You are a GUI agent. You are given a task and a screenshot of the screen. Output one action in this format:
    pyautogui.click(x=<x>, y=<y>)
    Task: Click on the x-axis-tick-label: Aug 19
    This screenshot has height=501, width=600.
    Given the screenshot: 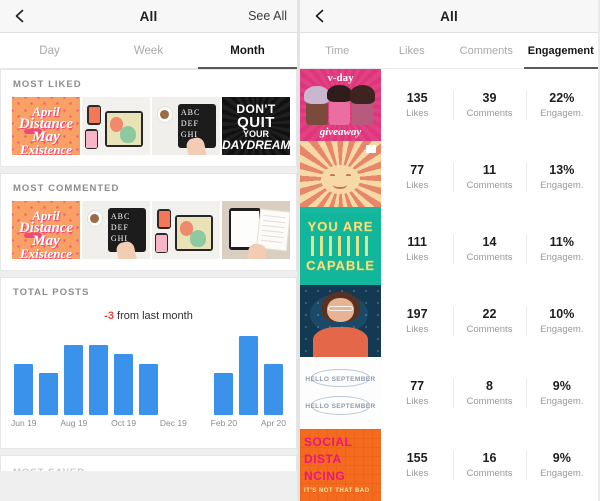 What is the action you would take?
    pyautogui.click(x=74, y=423)
    